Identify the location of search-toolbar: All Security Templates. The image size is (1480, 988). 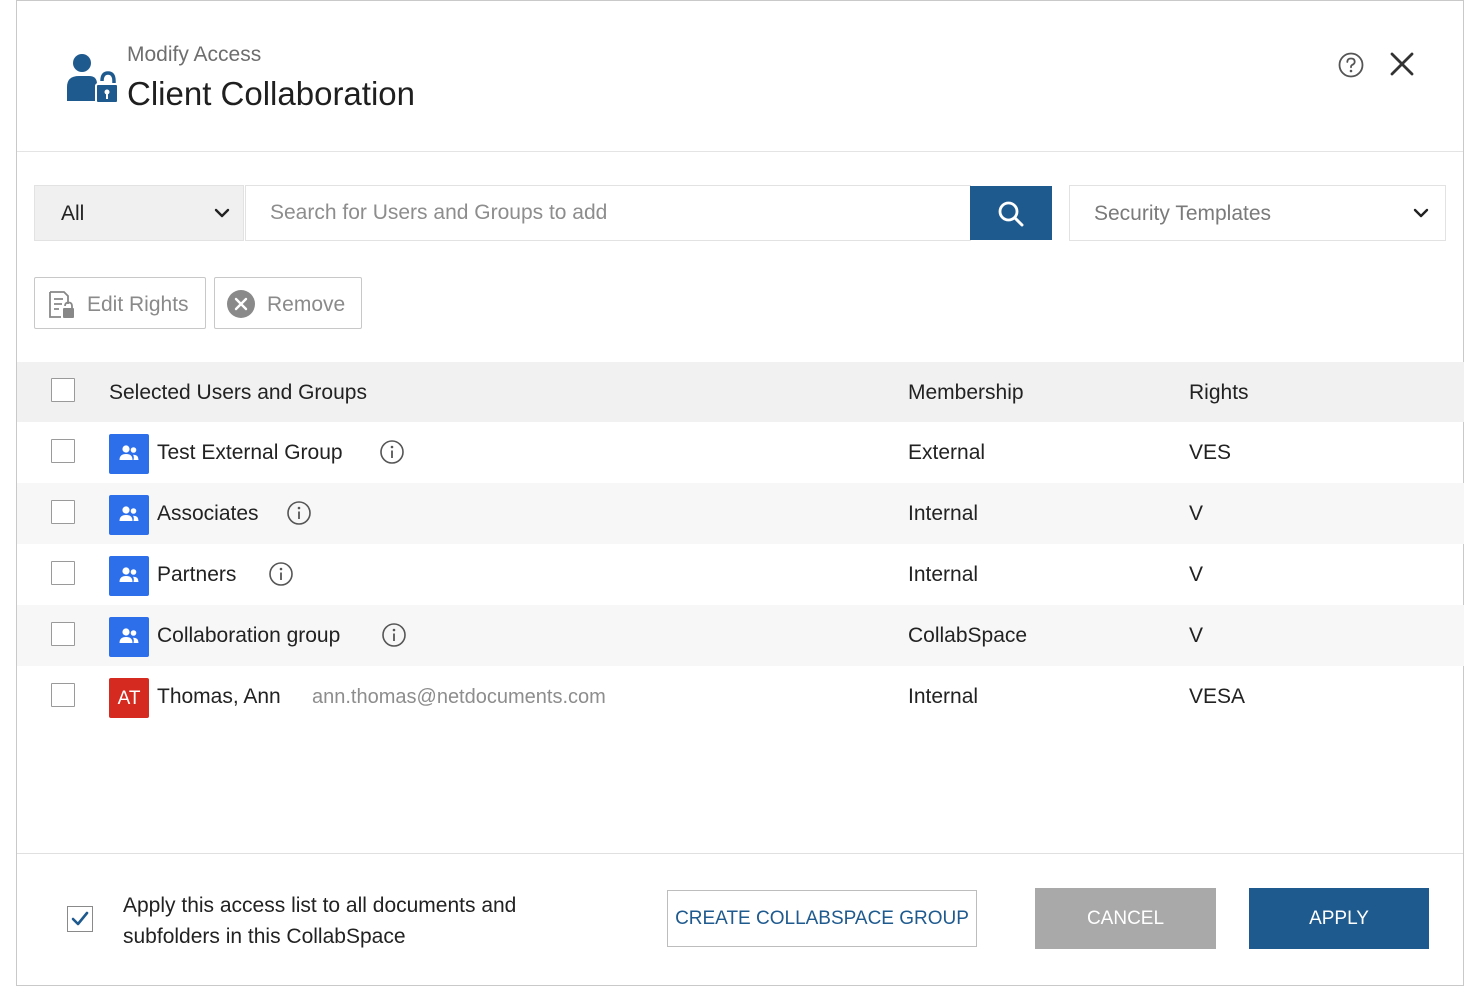
(740, 213).